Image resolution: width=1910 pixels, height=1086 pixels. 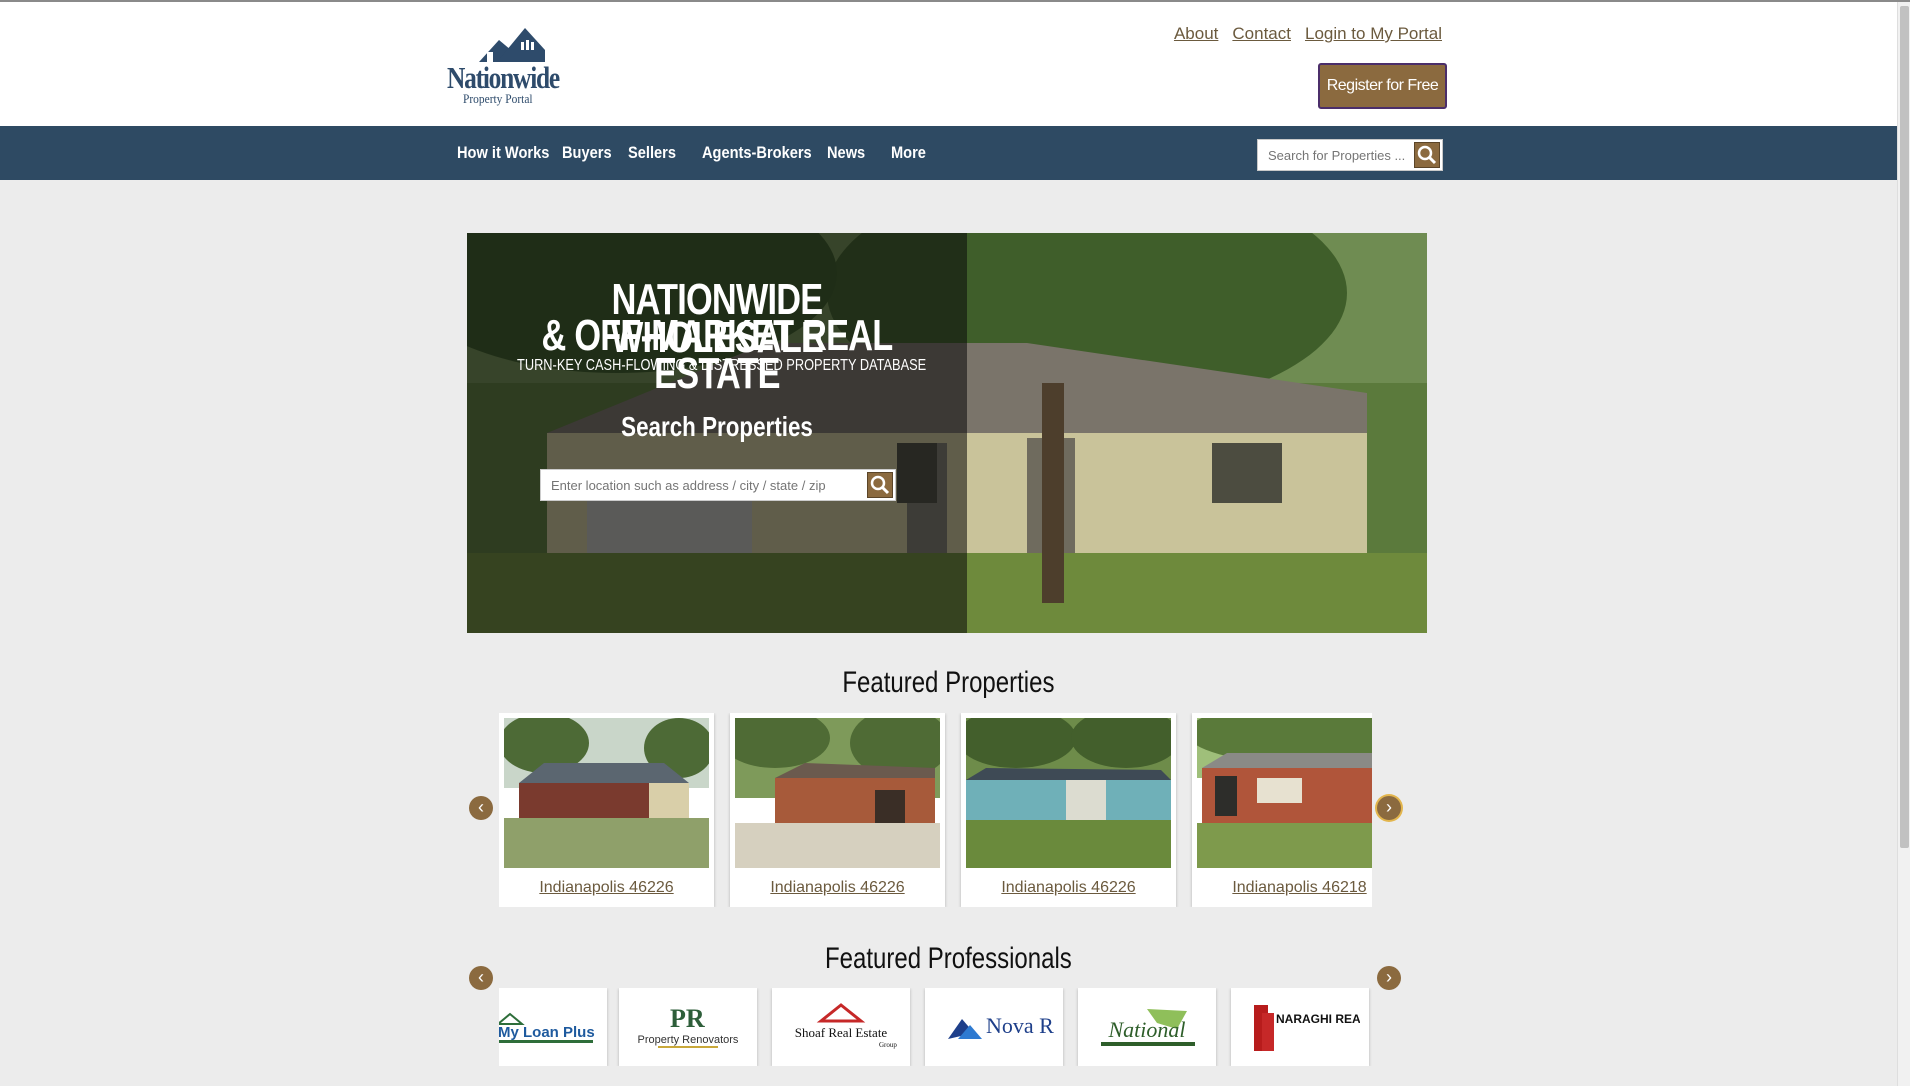 I want to click on login-link: Login to My Portal, so click(x=1373, y=34).